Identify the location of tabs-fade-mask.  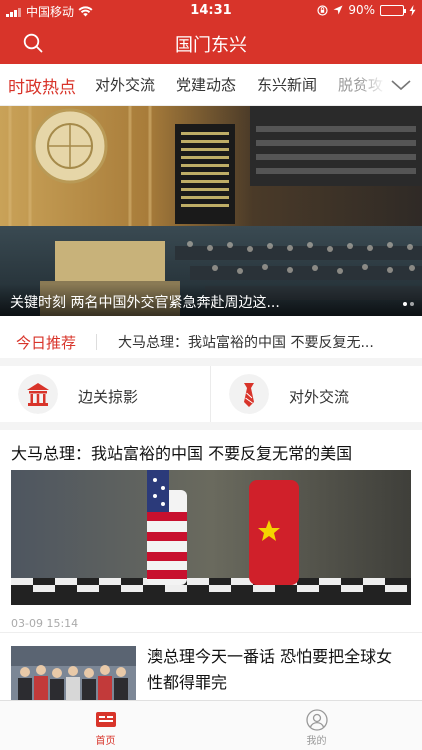
(373, 84).